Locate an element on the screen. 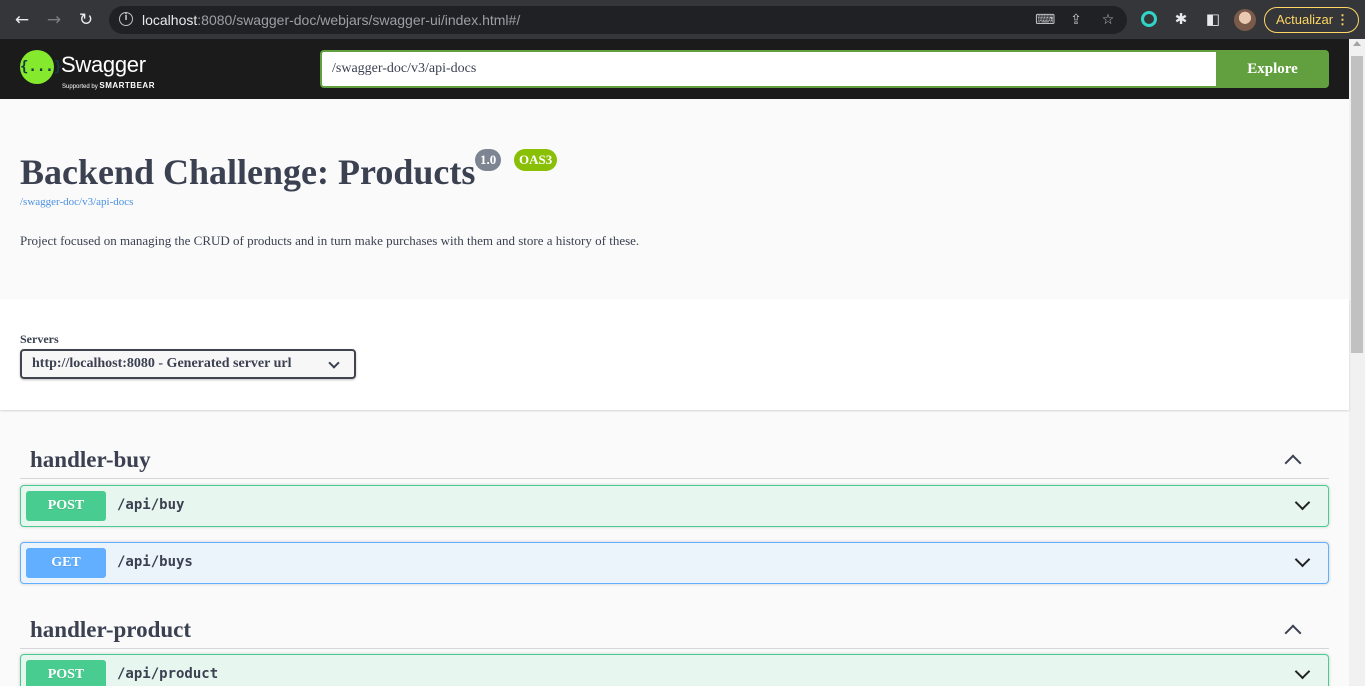 This screenshot has width=1365, height=686. page-scrollbar is located at coordinates (1357, 362).